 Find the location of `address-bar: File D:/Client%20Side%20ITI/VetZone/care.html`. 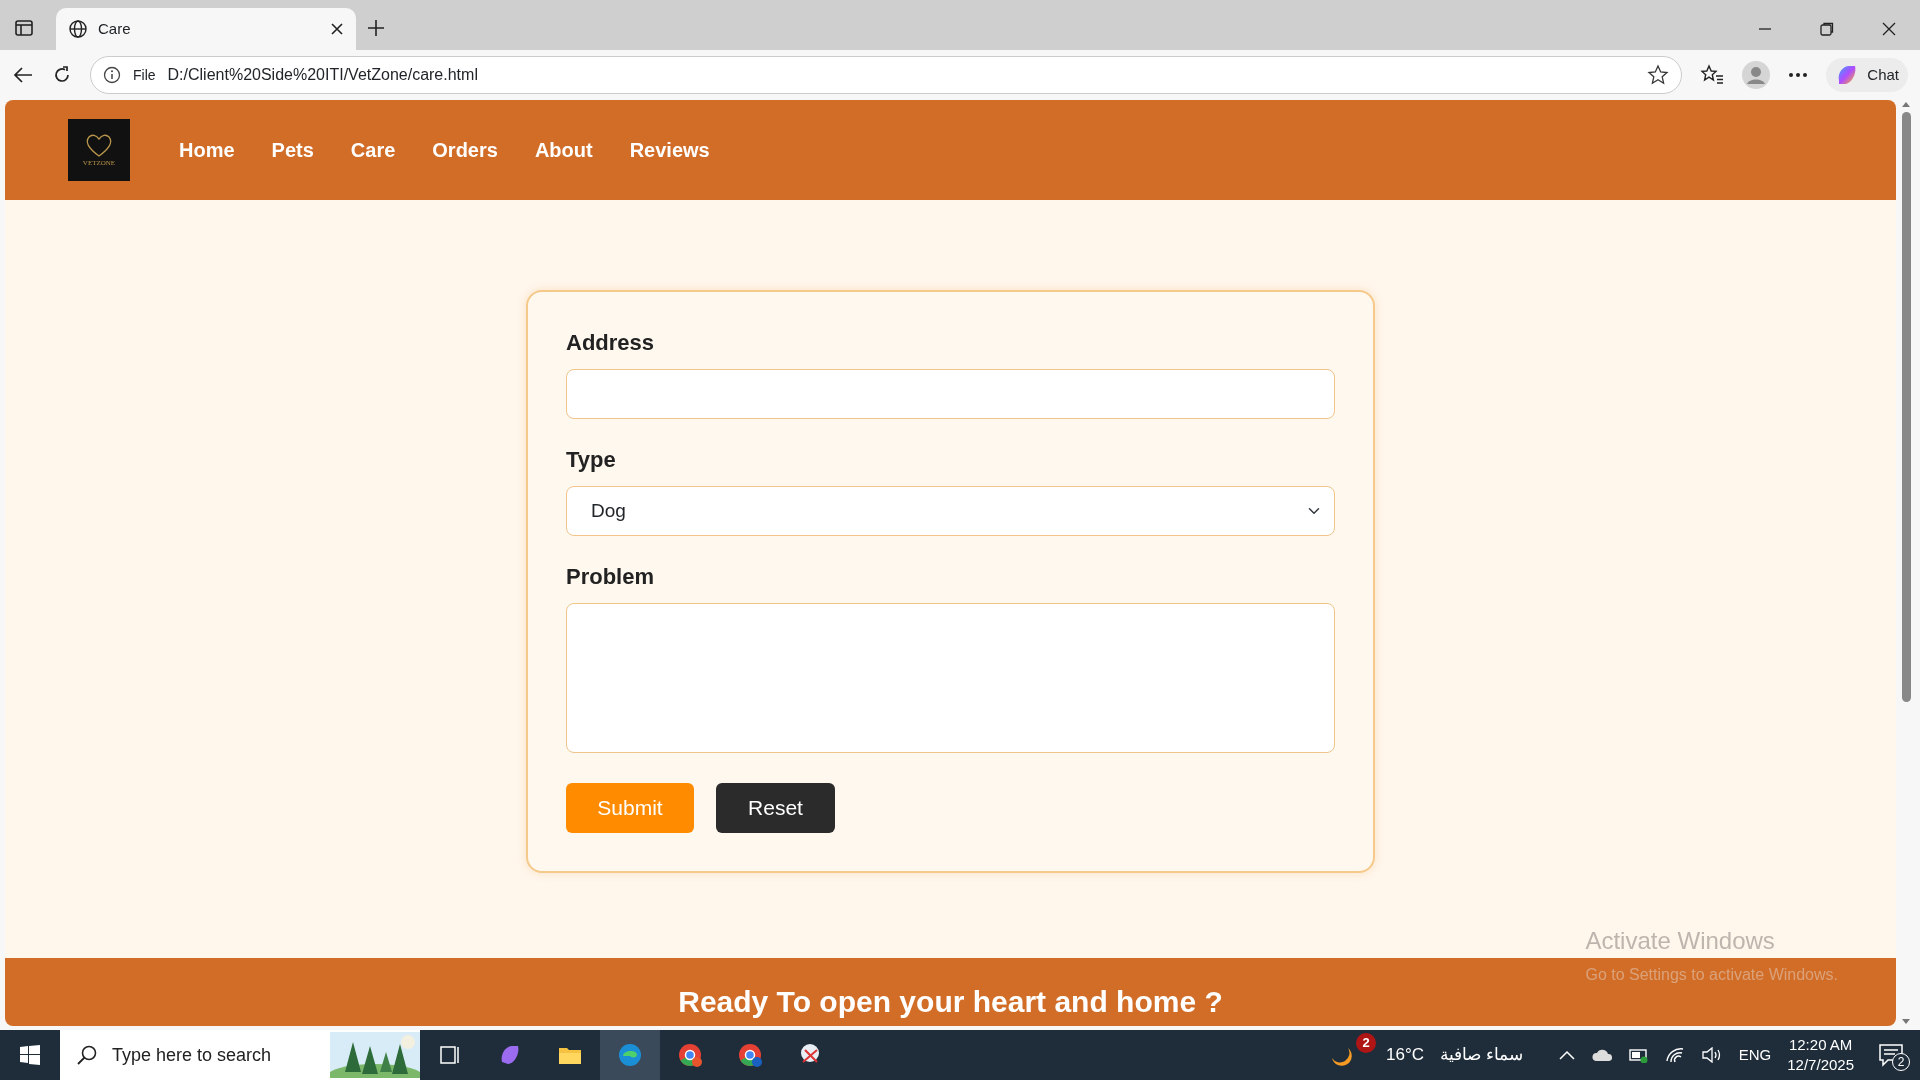

address-bar: File D:/Client%20Side%20ITI/VetZone/care.html is located at coordinates (886, 75).